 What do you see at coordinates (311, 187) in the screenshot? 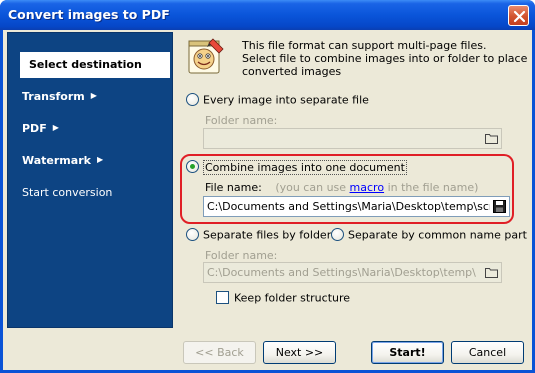
I see `macro-hint-prefix: (you can use` at bounding box center [311, 187].